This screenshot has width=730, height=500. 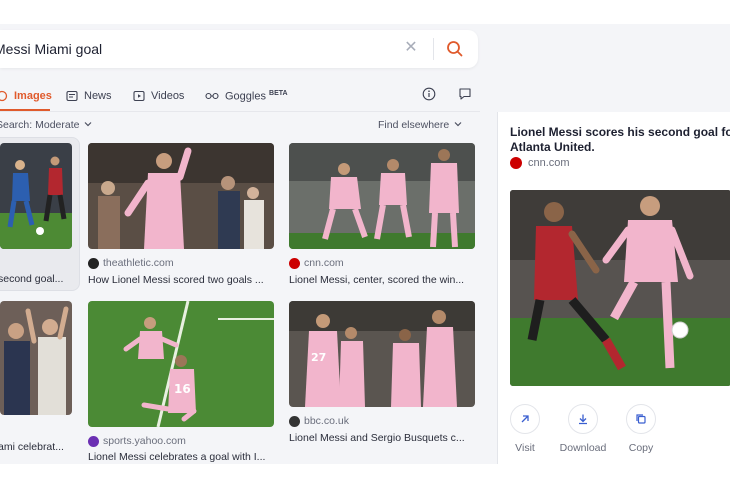 I want to click on result-source: cnn.com, so click(x=316, y=263).